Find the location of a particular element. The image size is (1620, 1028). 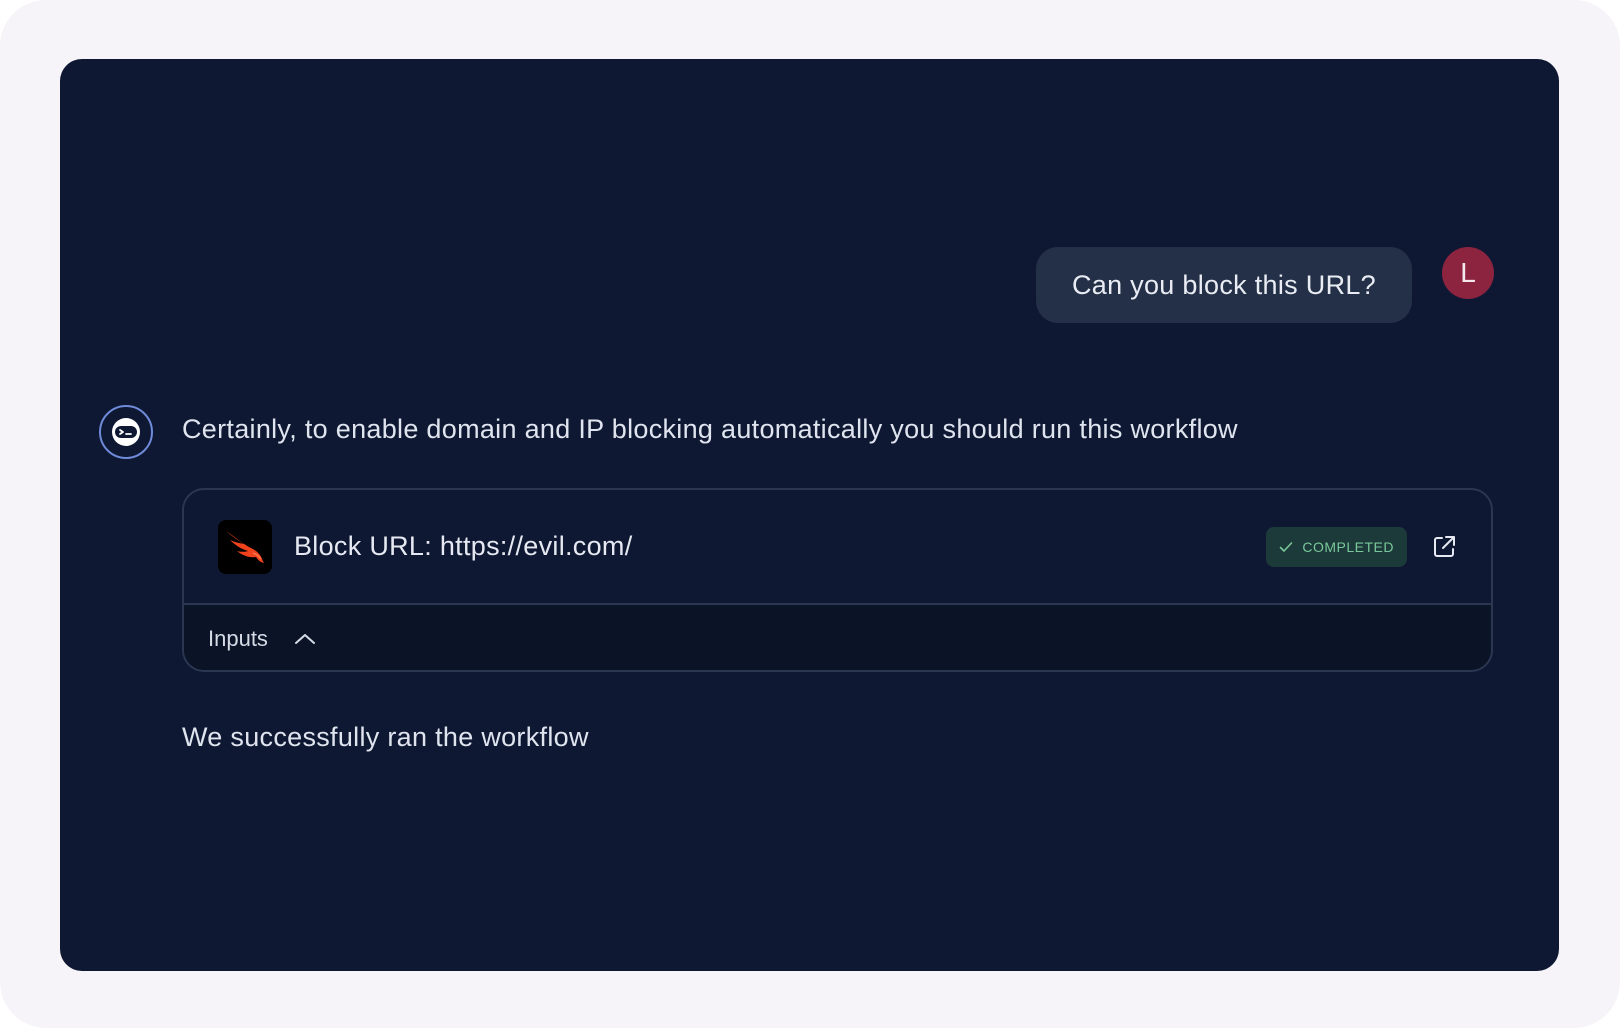

chevron-up-icon is located at coordinates (305, 639).